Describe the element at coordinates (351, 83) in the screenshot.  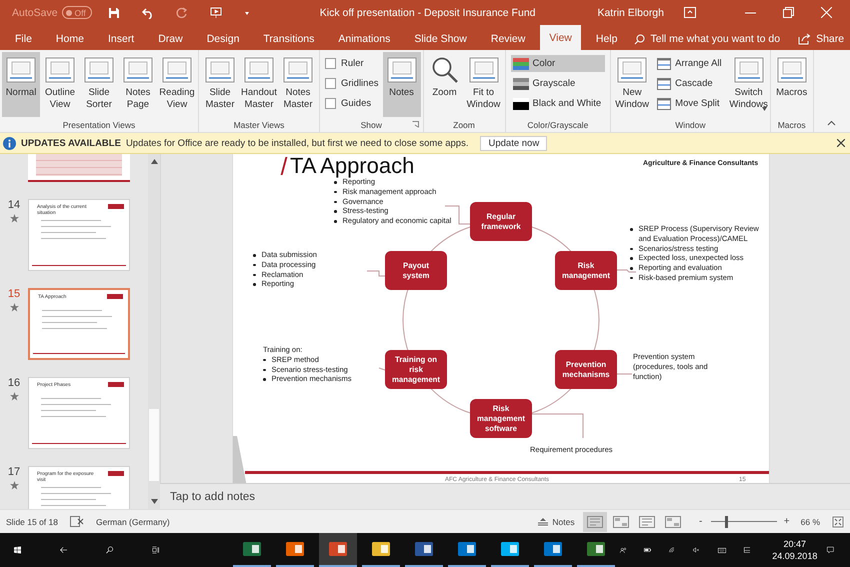
I see `checkbox-option: Gridlines` at that location.